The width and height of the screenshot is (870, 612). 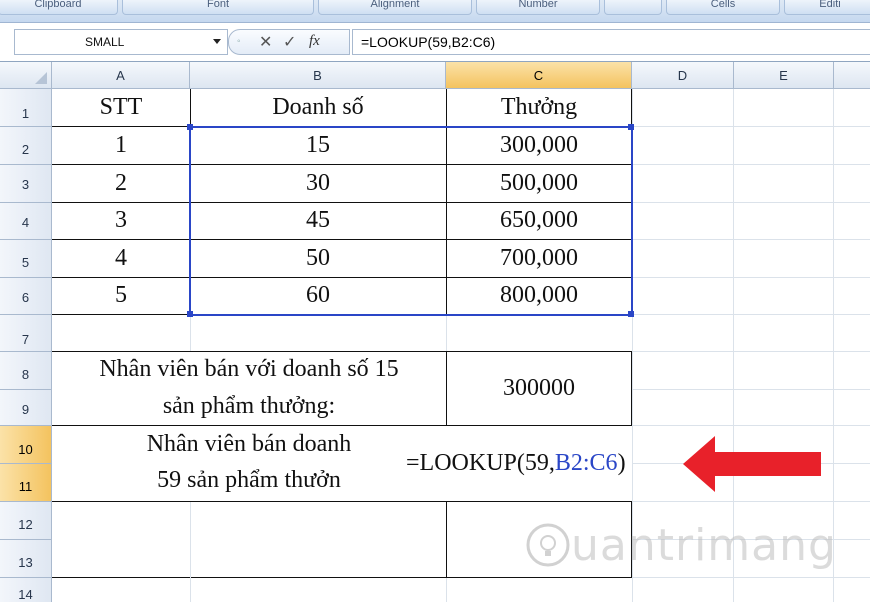 What do you see at coordinates (723, 7) in the screenshot?
I see `ribbon-group-cells: Cells` at bounding box center [723, 7].